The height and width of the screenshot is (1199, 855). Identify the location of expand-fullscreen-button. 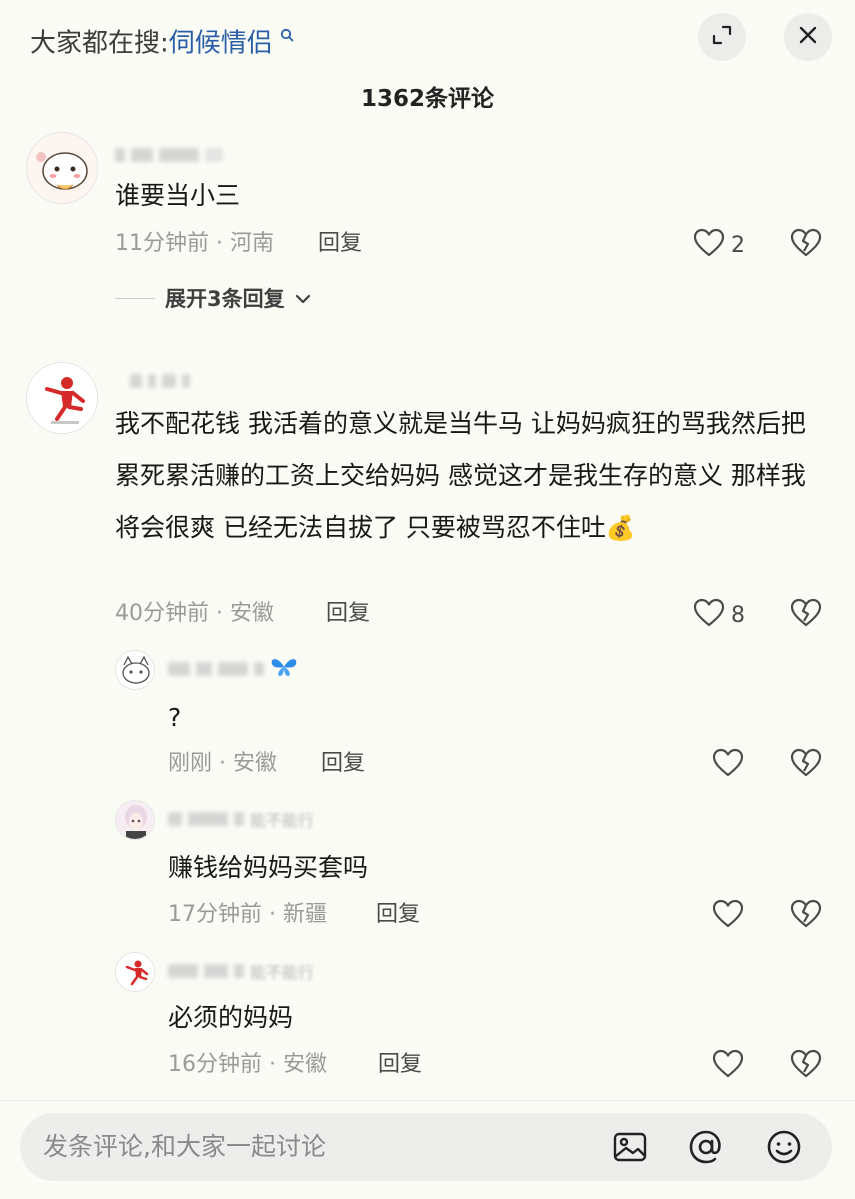
(722, 37).